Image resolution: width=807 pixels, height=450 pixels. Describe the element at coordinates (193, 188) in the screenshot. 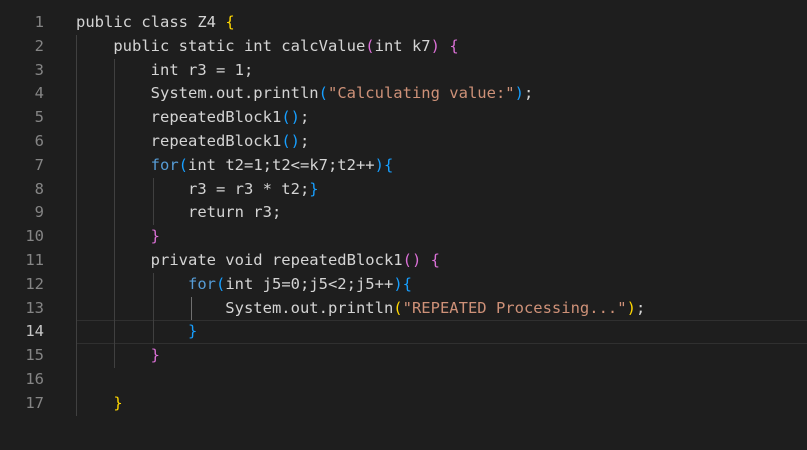

I see `code-token: r3 = r3 * t2;` at that location.